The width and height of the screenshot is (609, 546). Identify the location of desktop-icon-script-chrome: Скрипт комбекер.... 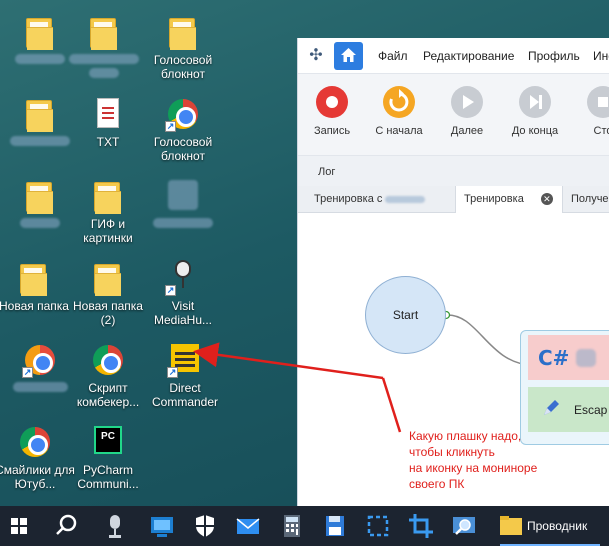
(108, 375).